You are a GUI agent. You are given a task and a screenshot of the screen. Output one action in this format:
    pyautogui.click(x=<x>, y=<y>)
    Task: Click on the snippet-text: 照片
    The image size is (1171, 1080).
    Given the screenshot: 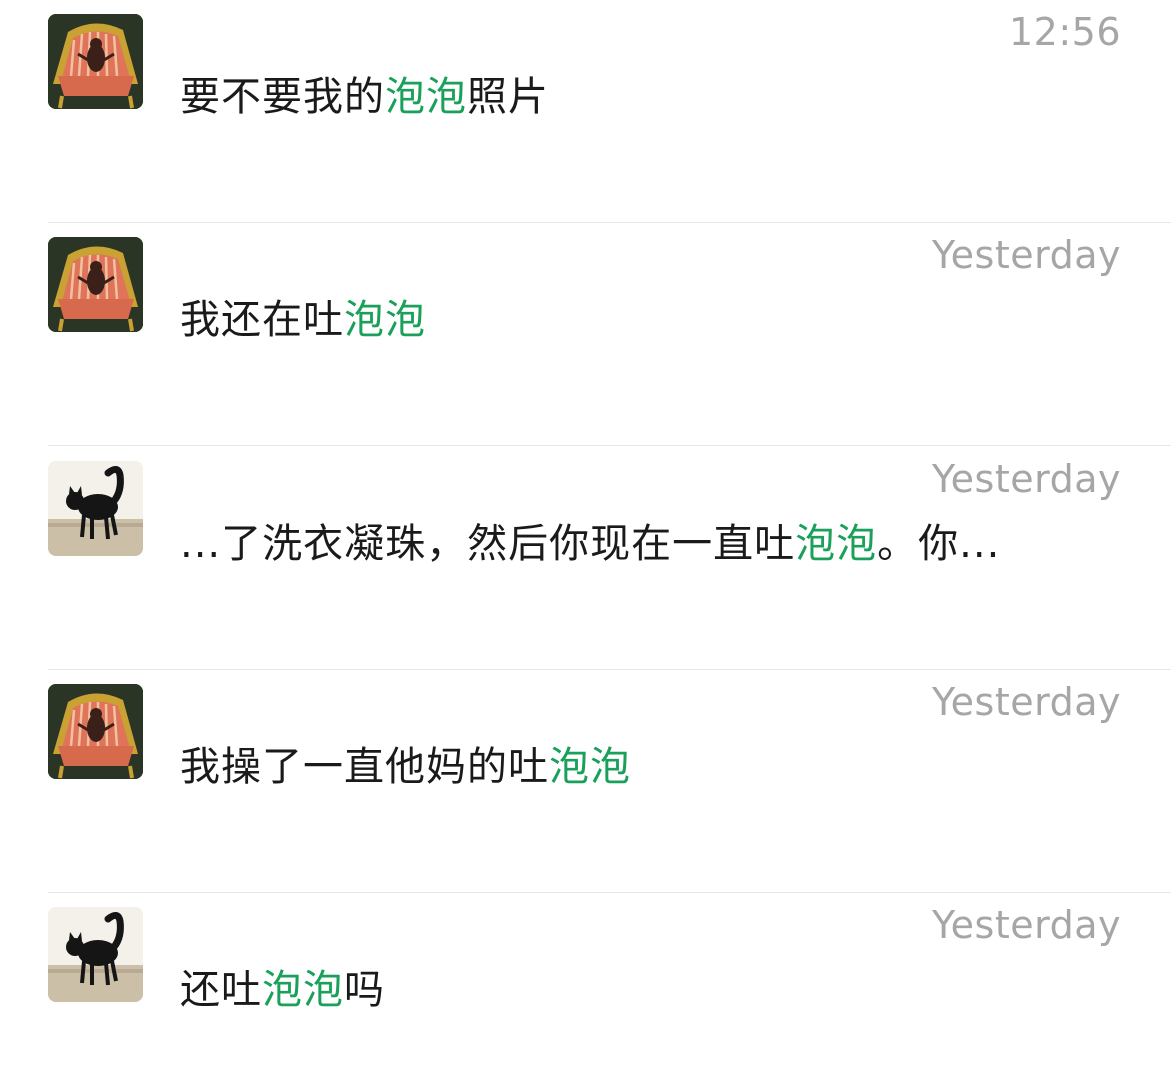 What is the action you would take?
    pyautogui.click(x=508, y=97)
    